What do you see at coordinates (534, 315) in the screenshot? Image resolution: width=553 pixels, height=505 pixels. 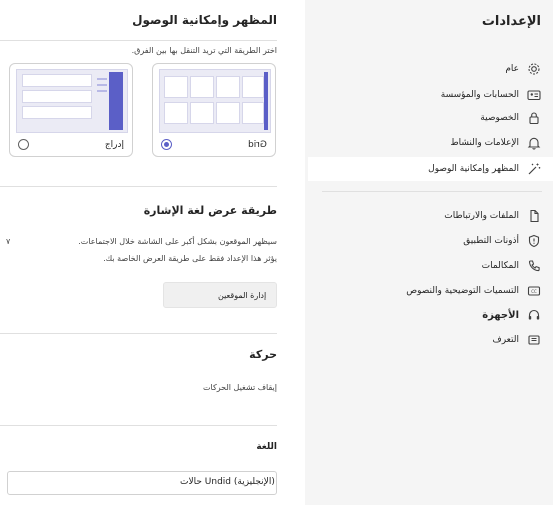 I see `headset-icon` at bounding box center [534, 315].